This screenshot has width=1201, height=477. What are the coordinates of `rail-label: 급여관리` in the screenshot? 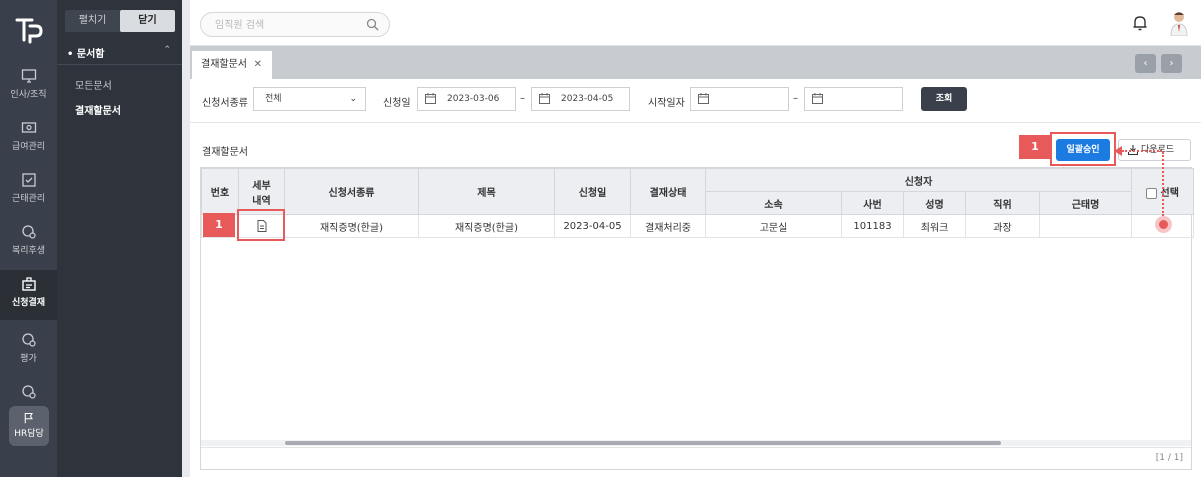 It's located at (28, 147).